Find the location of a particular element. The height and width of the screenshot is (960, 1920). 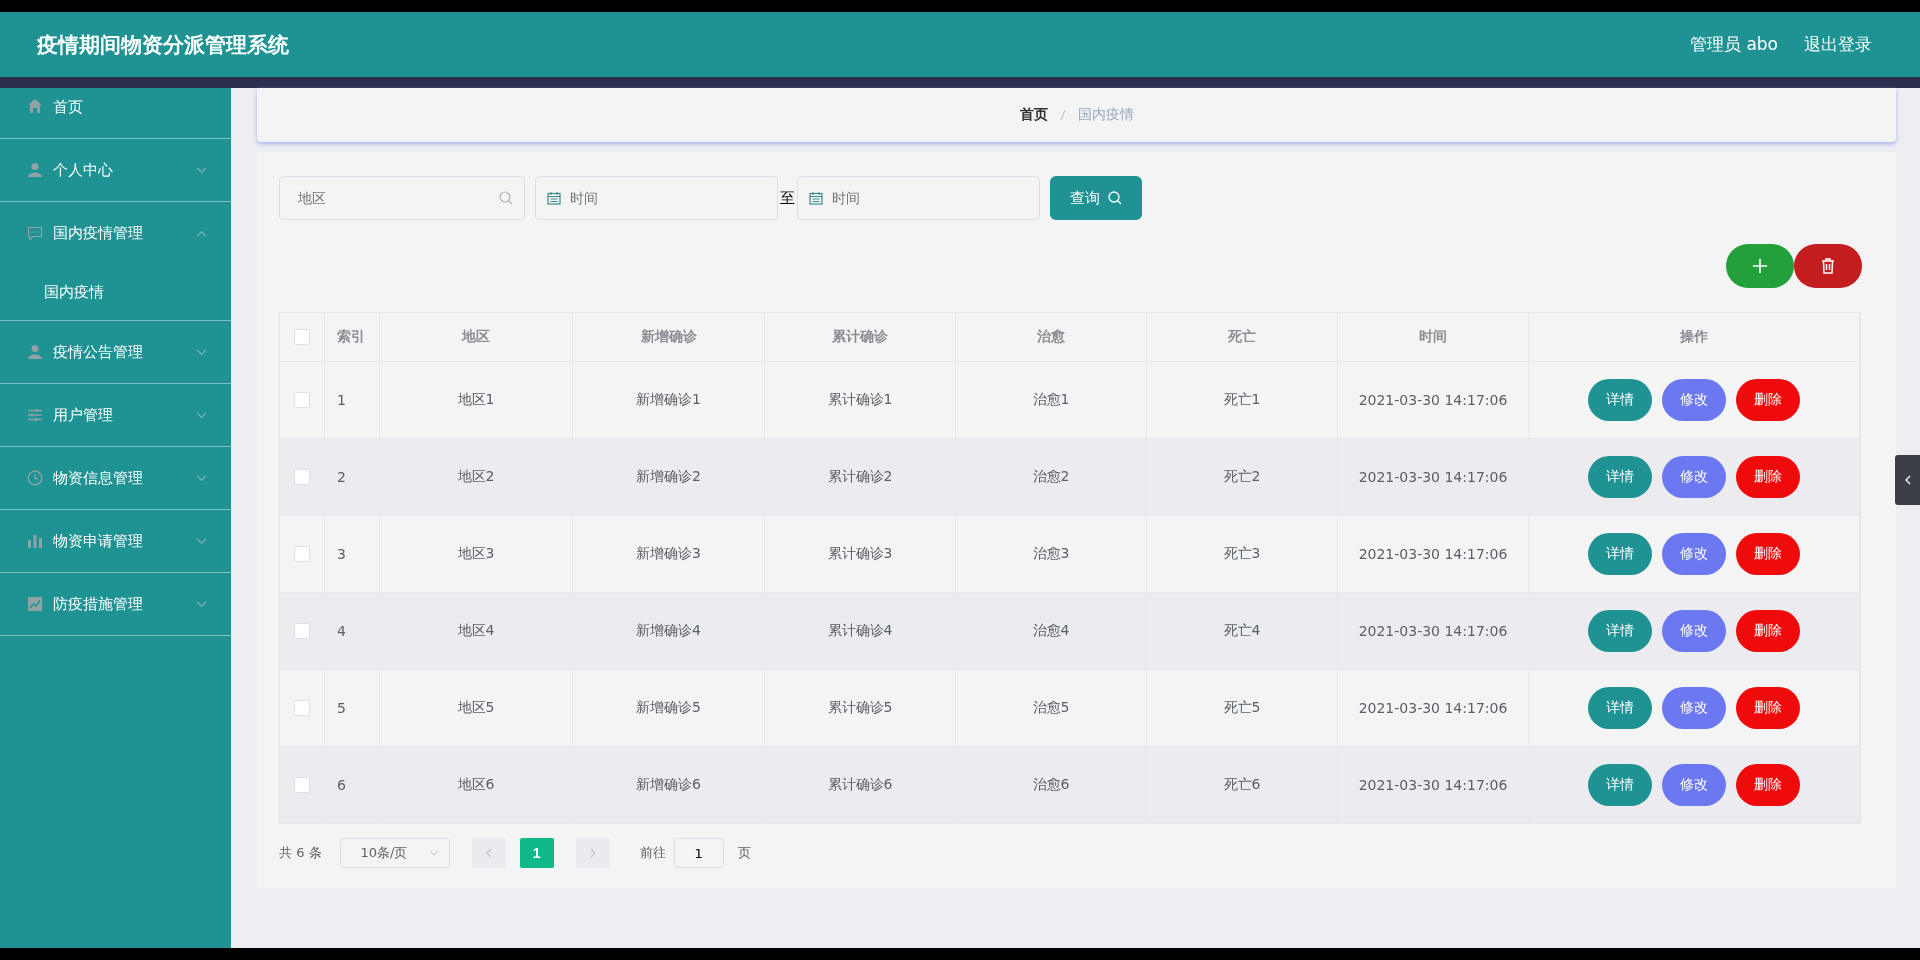

sidebar-item: 防疫措施管理 is located at coordinates (115, 604).